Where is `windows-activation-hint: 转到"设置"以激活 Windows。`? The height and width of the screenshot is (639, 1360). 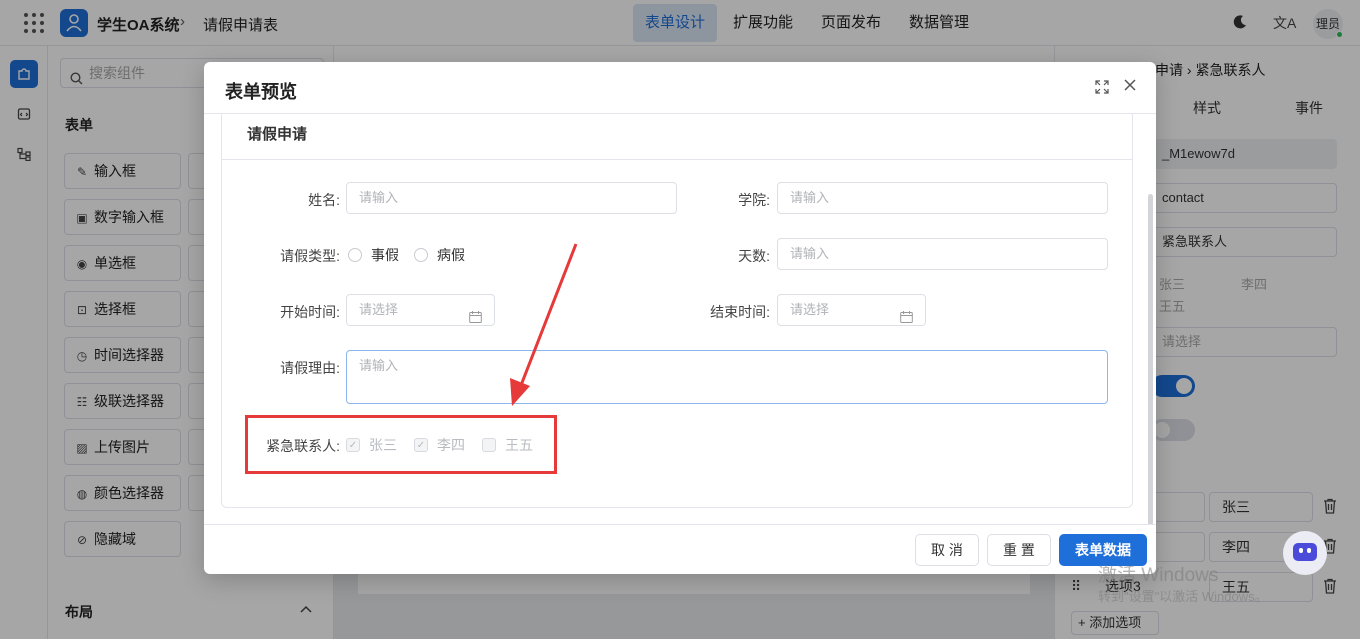 windows-activation-hint: 转到"设置"以激活 Windows。 is located at coordinates (1183, 596).